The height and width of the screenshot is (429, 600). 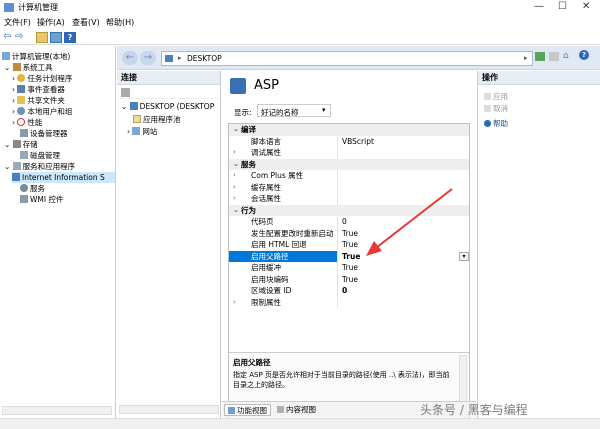 I want to click on minimize-icon: —, so click(x=539, y=6).